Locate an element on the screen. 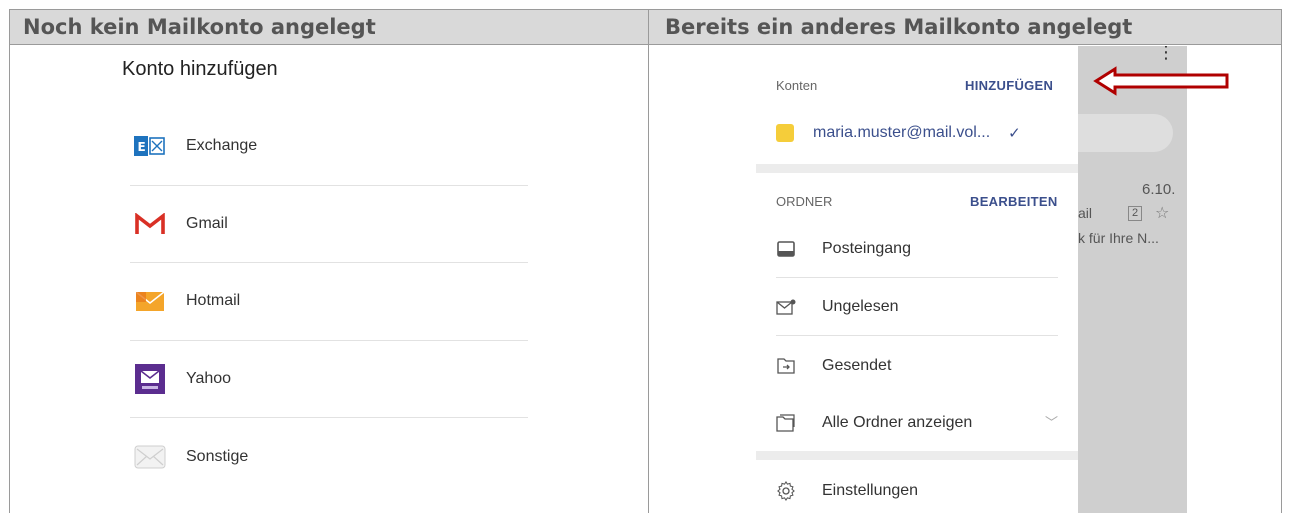  provider-label: Yahoo is located at coordinates (209, 378).